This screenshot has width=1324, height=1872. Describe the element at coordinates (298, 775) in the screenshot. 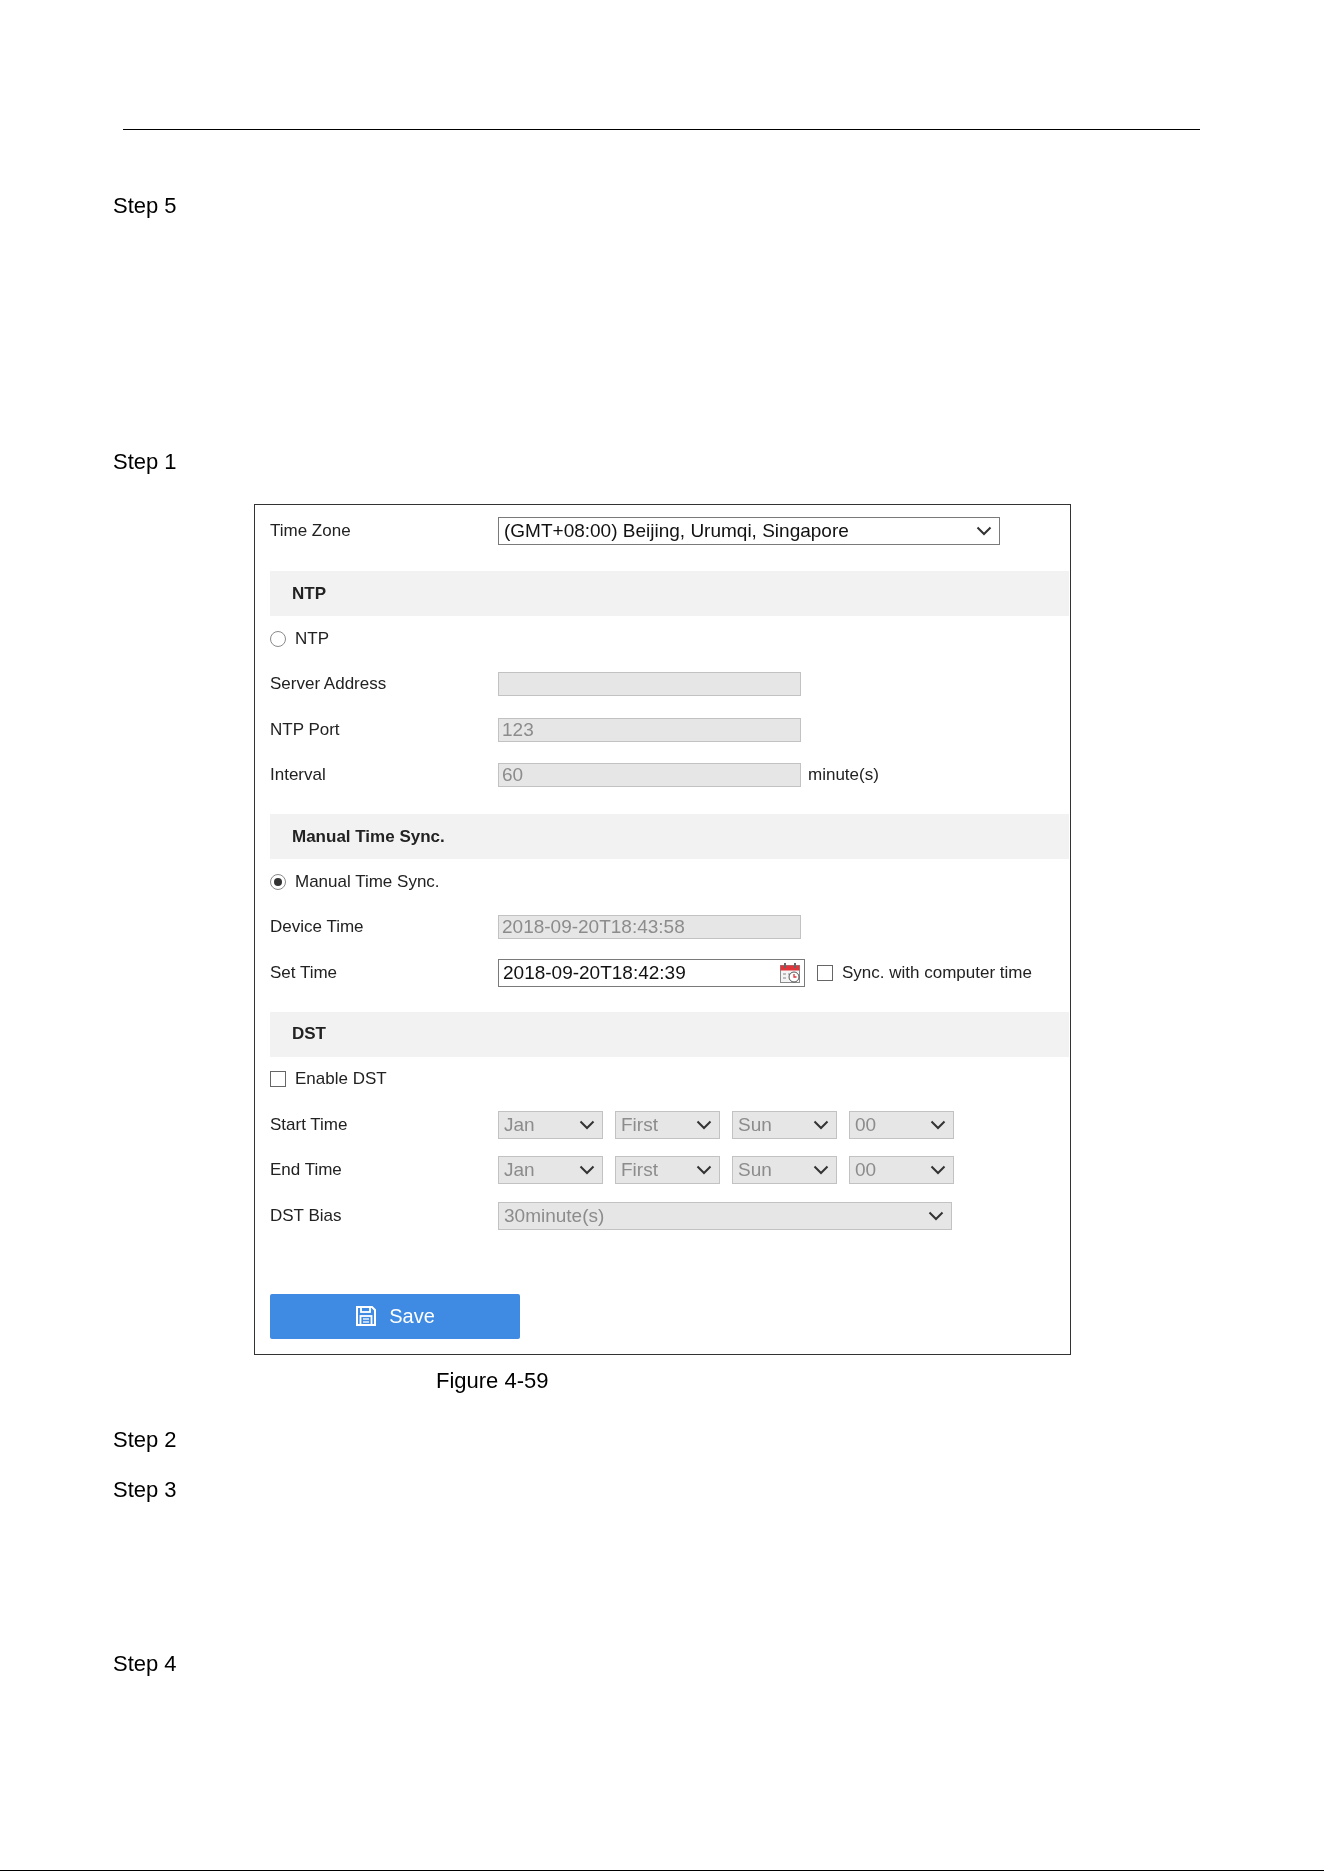

I see `field-label: Interval` at that location.